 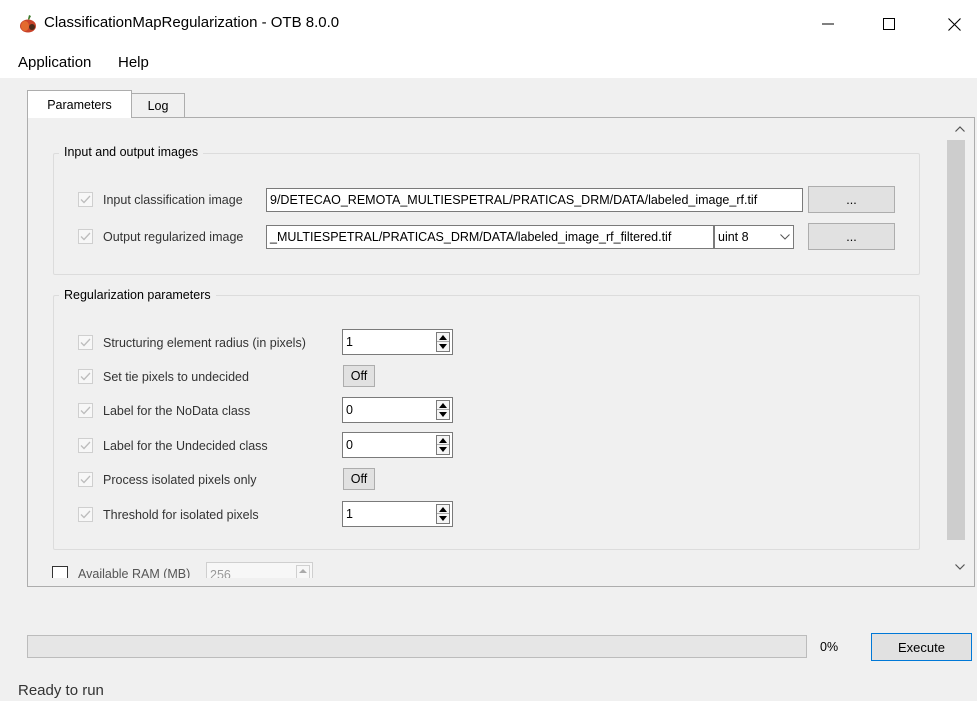 What do you see at coordinates (733, 237) in the screenshot?
I see `output-type-value: uint 8` at bounding box center [733, 237].